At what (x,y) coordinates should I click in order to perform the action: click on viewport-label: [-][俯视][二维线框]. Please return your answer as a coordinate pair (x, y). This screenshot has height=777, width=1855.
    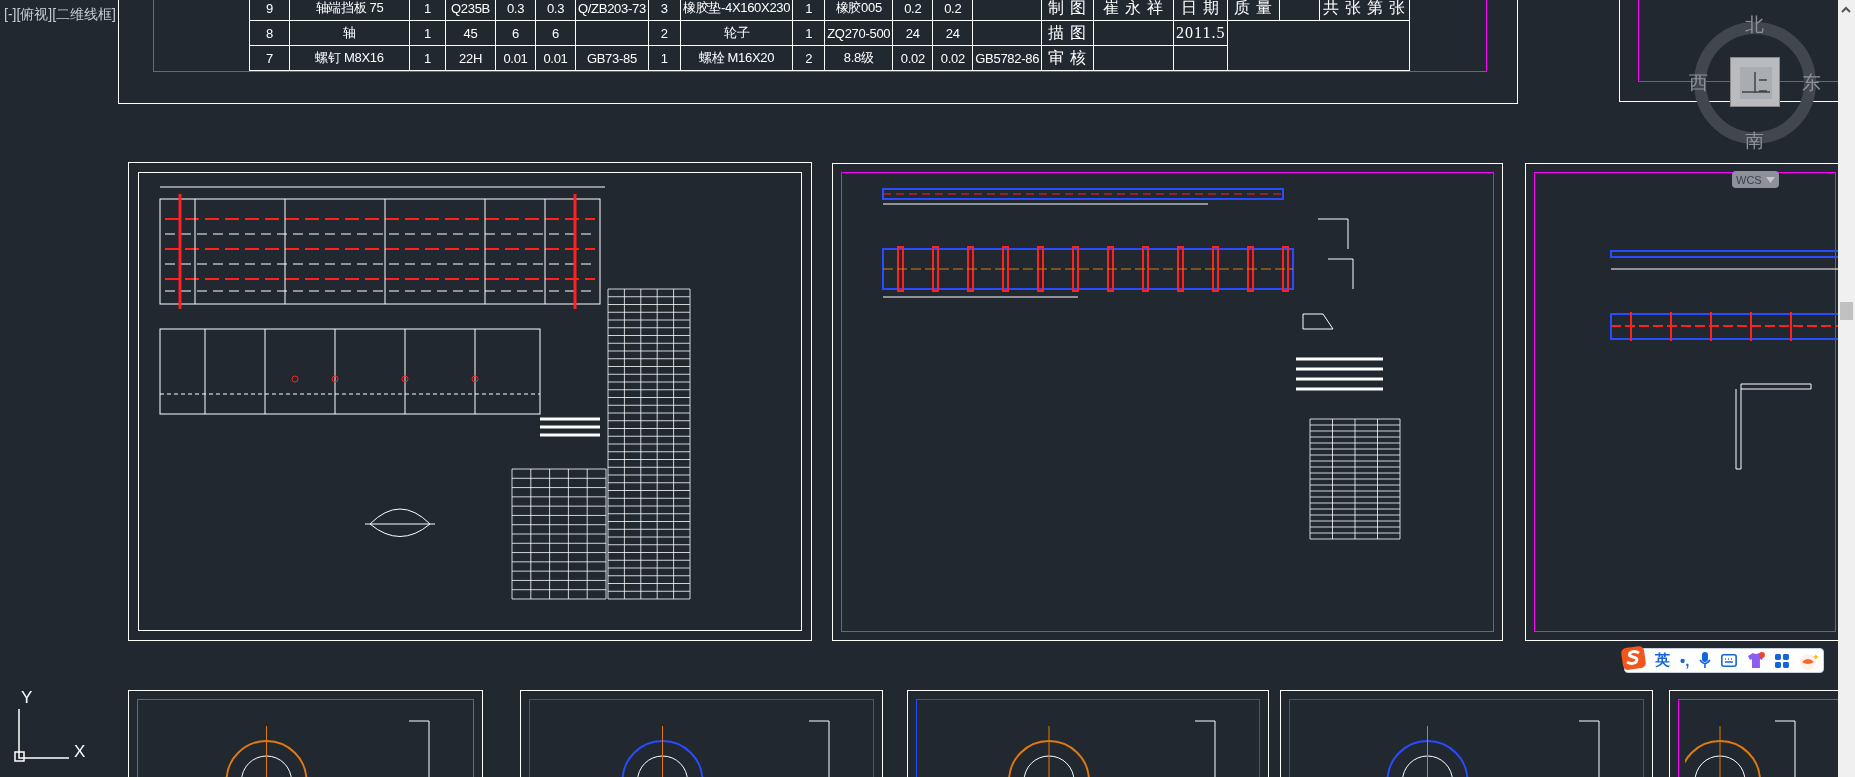
    Looking at the image, I should click on (60, 15).